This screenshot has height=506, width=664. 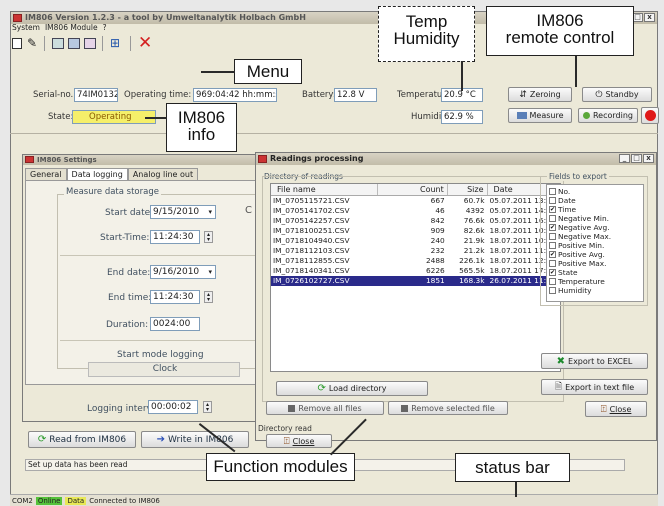 What do you see at coordinates (325, 189) in the screenshot?
I see `column-header: File name` at bounding box center [325, 189].